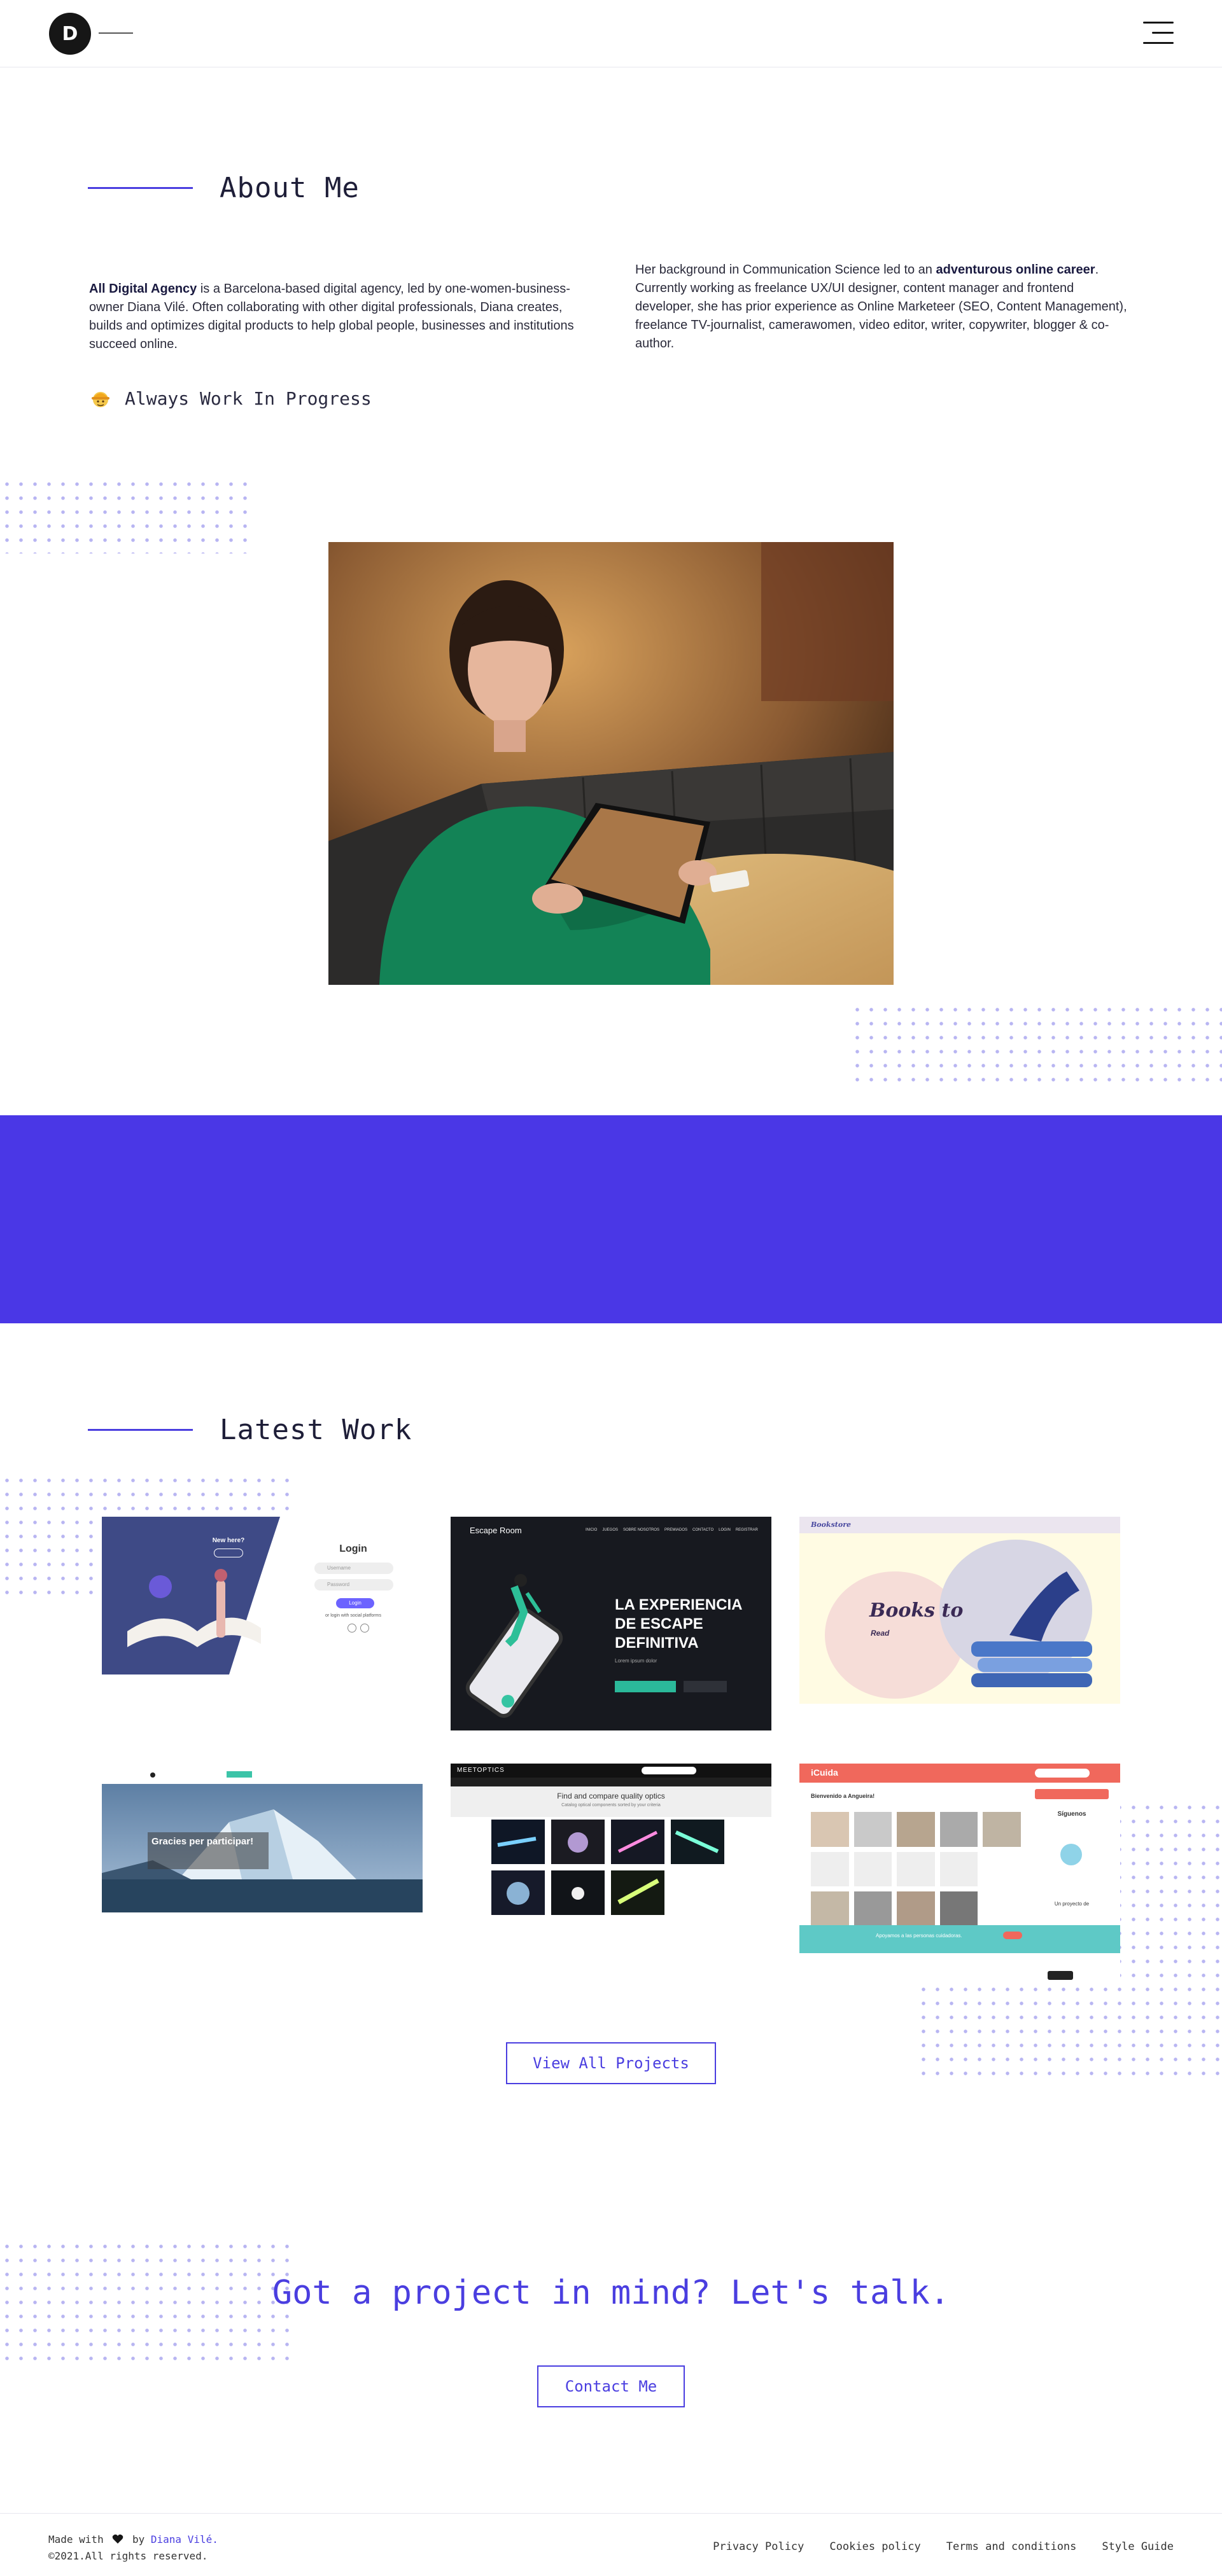 The width and height of the screenshot is (1222, 2576). What do you see at coordinates (1071, 1814) in the screenshot?
I see `icuida-follow-label: Síguenos` at bounding box center [1071, 1814].